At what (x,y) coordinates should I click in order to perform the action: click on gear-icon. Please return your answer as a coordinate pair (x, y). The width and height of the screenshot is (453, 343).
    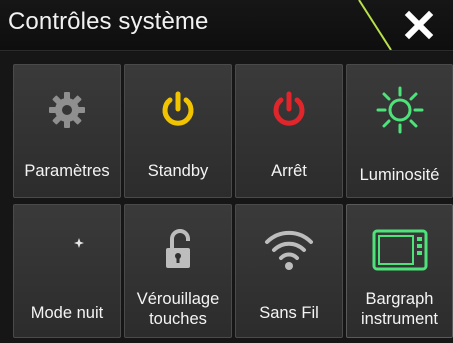
    Looking at the image, I should click on (67, 110).